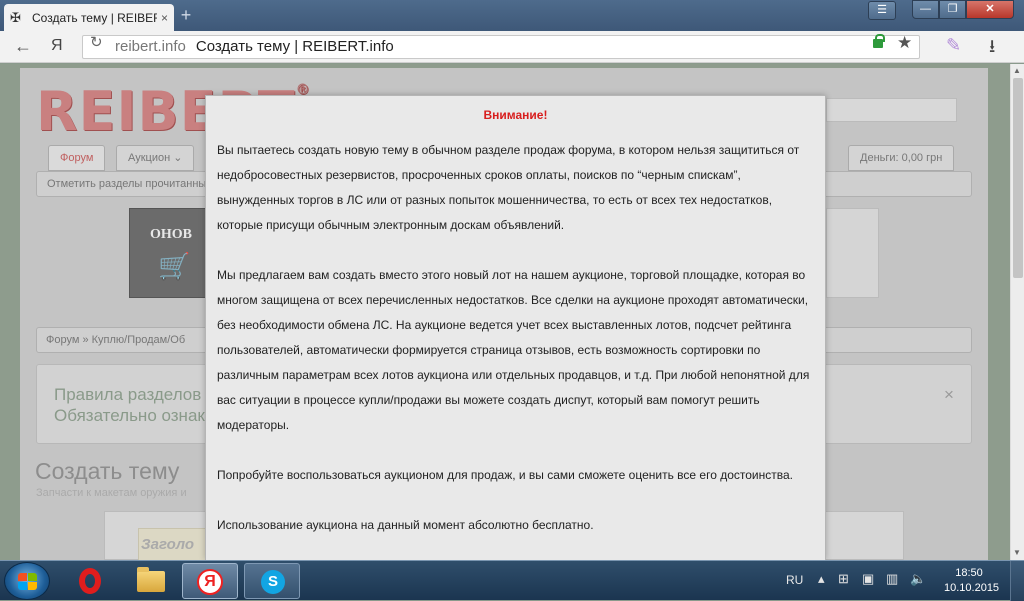 The width and height of the screenshot is (1024, 601). What do you see at coordinates (891, 110) in the screenshot?
I see `site-search-input` at bounding box center [891, 110].